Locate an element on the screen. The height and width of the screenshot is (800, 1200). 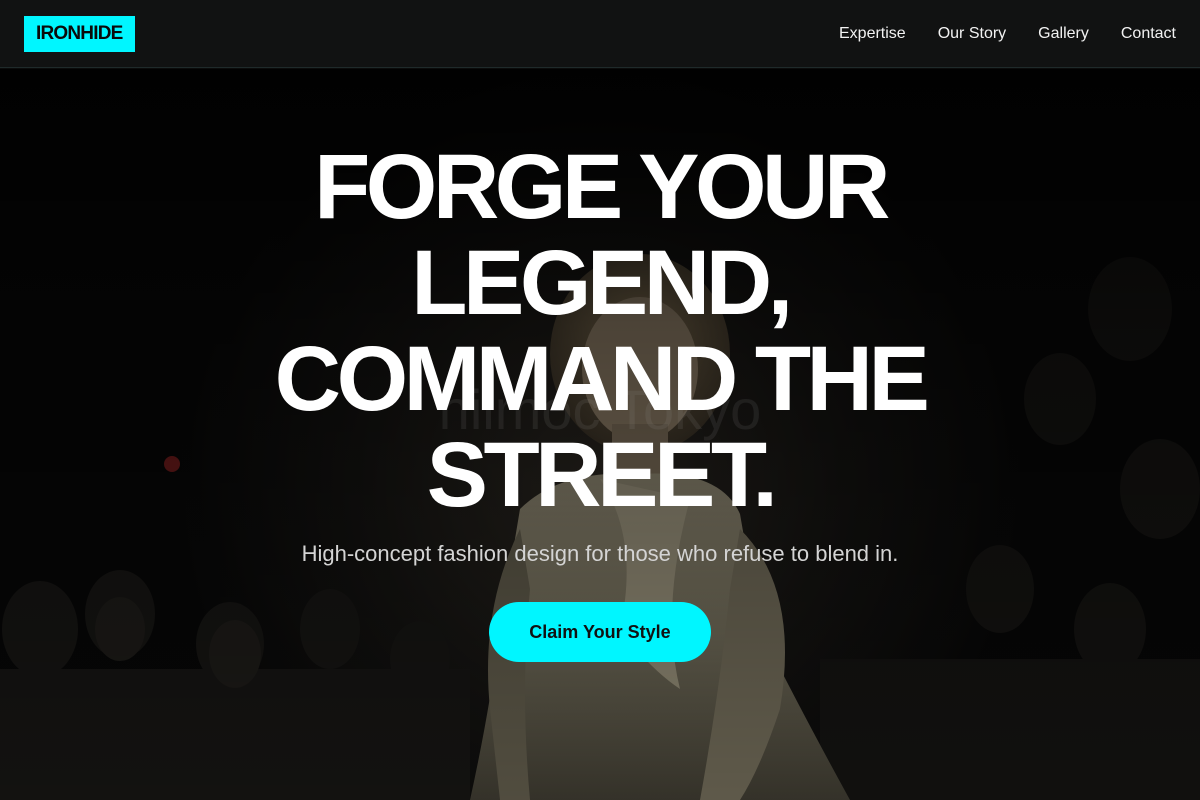
nav-link-gallery: Gallery is located at coordinates (1063, 34).